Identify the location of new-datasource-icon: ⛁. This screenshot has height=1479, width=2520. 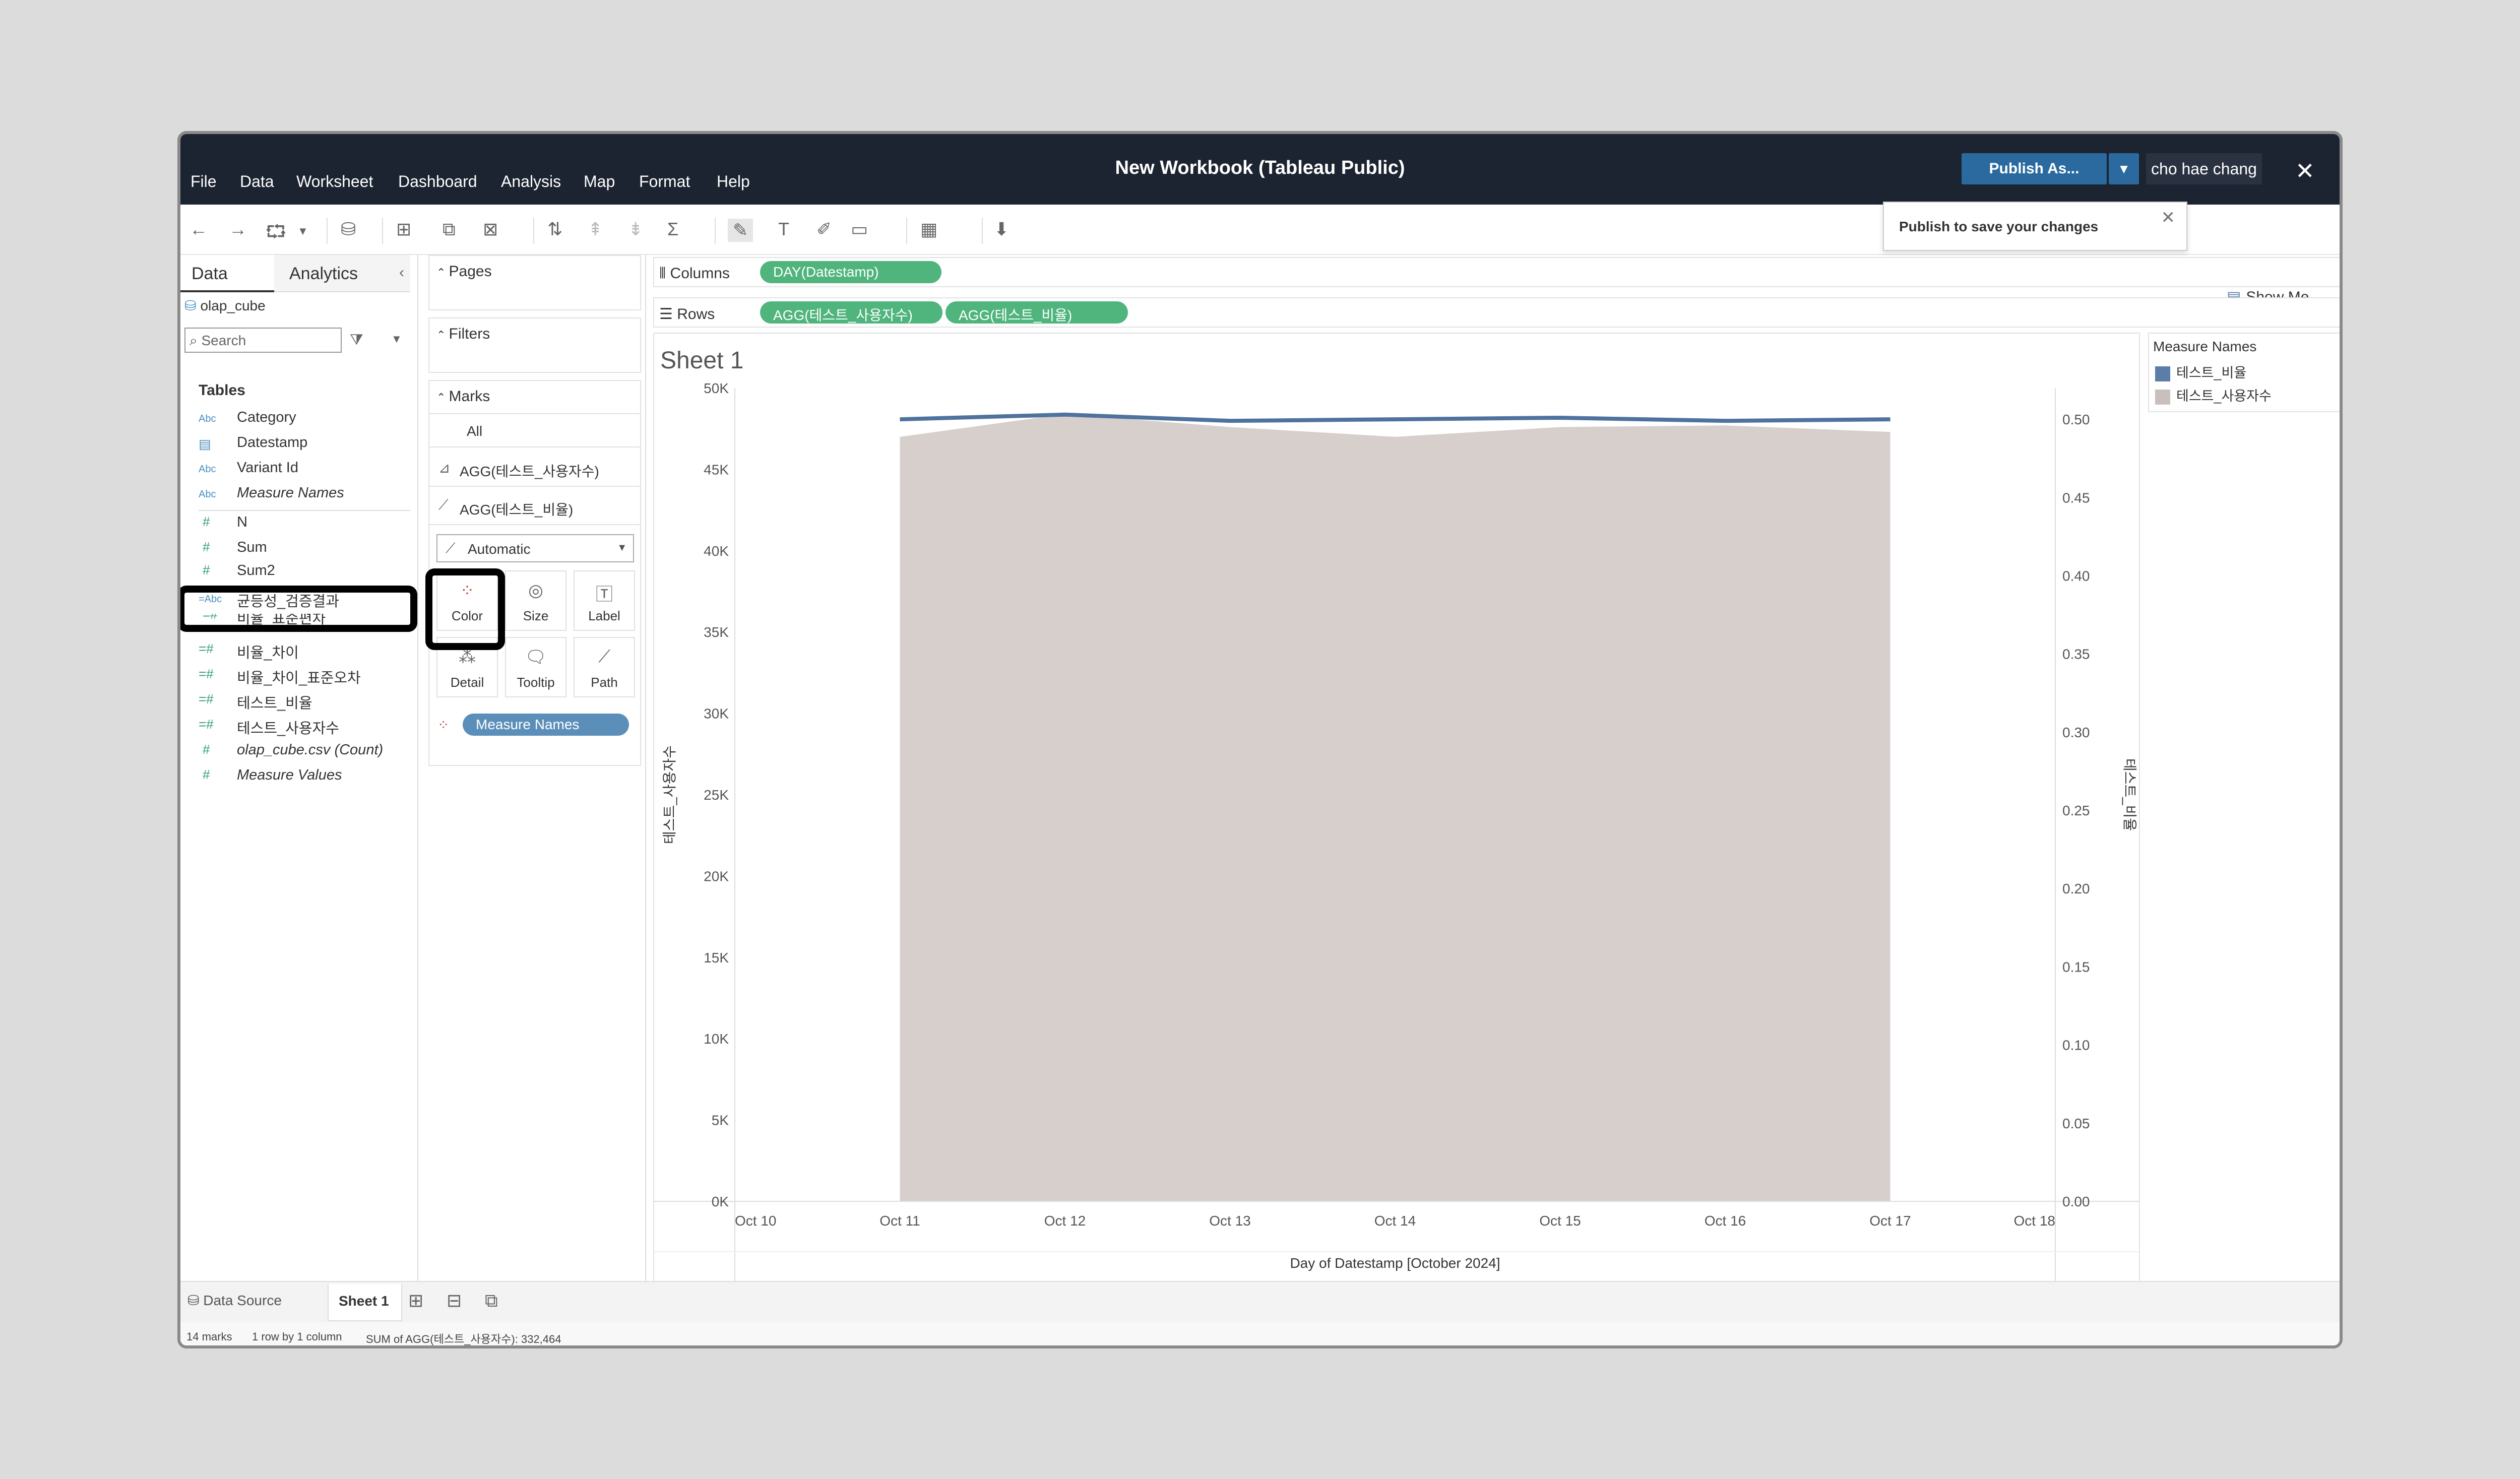
(348, 229).